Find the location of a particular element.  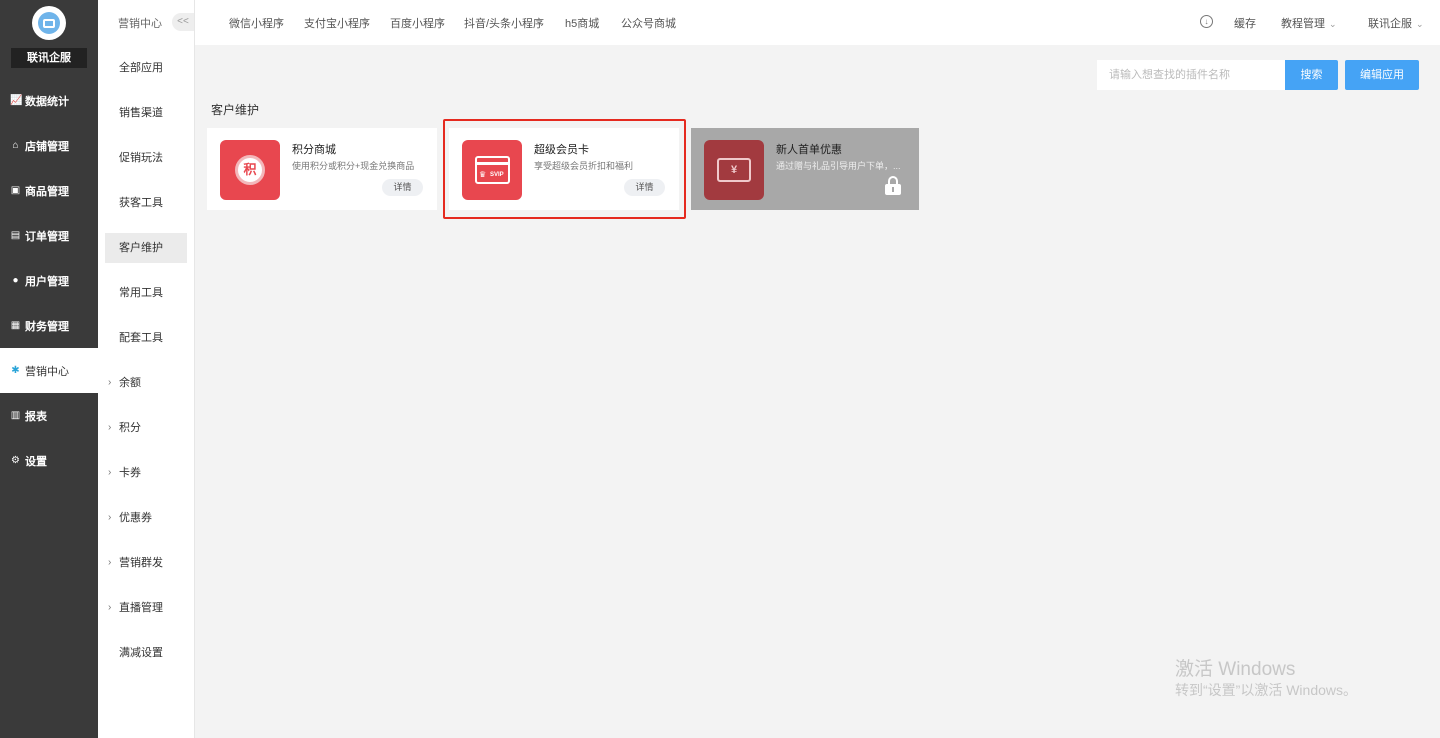

sub-item-support-tools: 配套工具 is located at coordinates (146, 338).